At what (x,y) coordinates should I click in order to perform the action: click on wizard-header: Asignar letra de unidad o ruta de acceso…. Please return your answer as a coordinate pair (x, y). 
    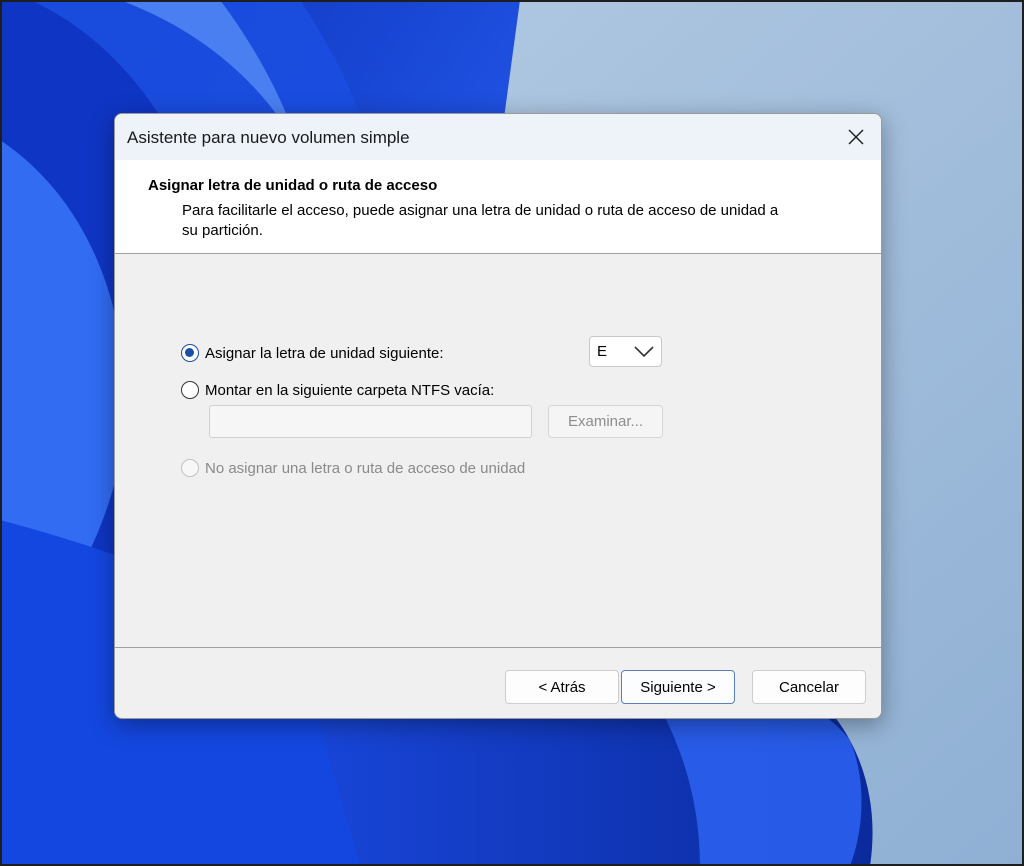
    Looking at the image, I should click on (498, 207).